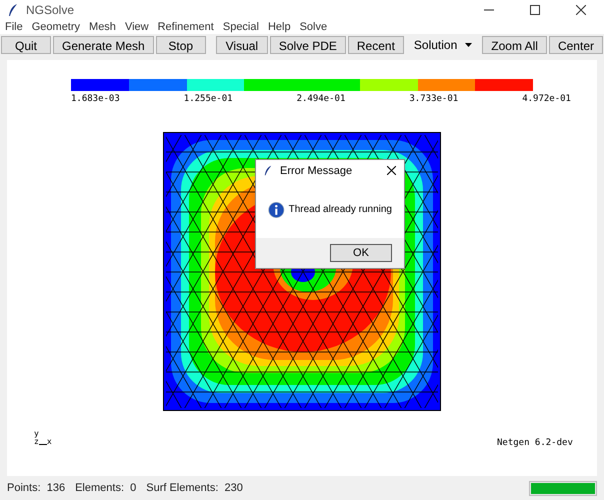  What do you see at coordinates (376, 45) in the screenshot?
I see `toolbar-button: Recent` at bounding box center [376, 45].